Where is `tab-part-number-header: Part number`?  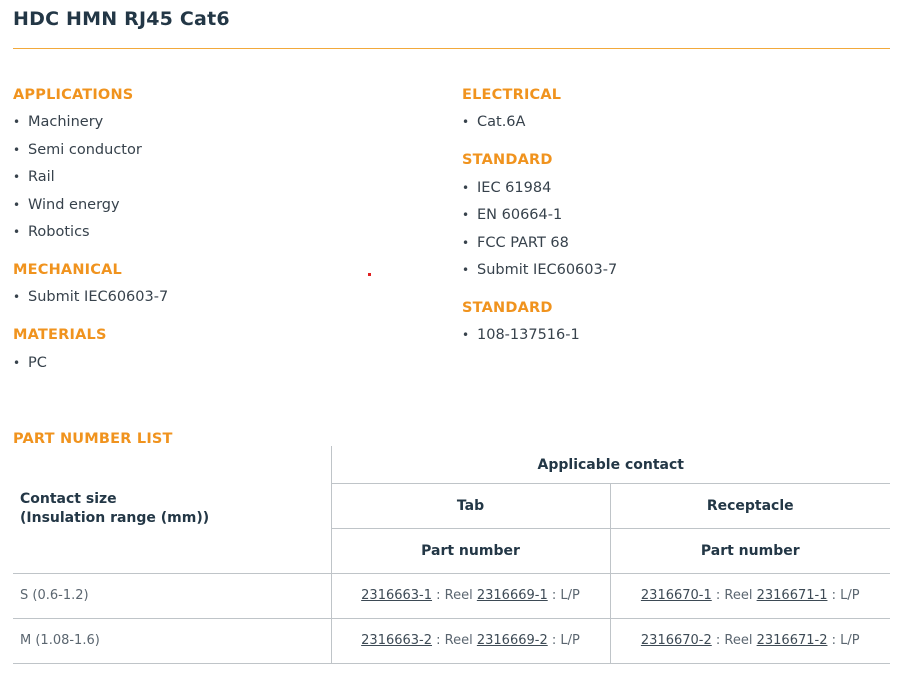
tab-part-number-header: Part number is located at coordinates (470, 551).